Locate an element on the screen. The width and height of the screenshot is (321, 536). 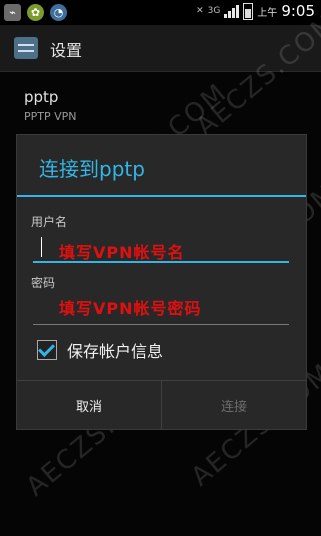
mute-icon: ✕ is located at coordinates (200, 11).